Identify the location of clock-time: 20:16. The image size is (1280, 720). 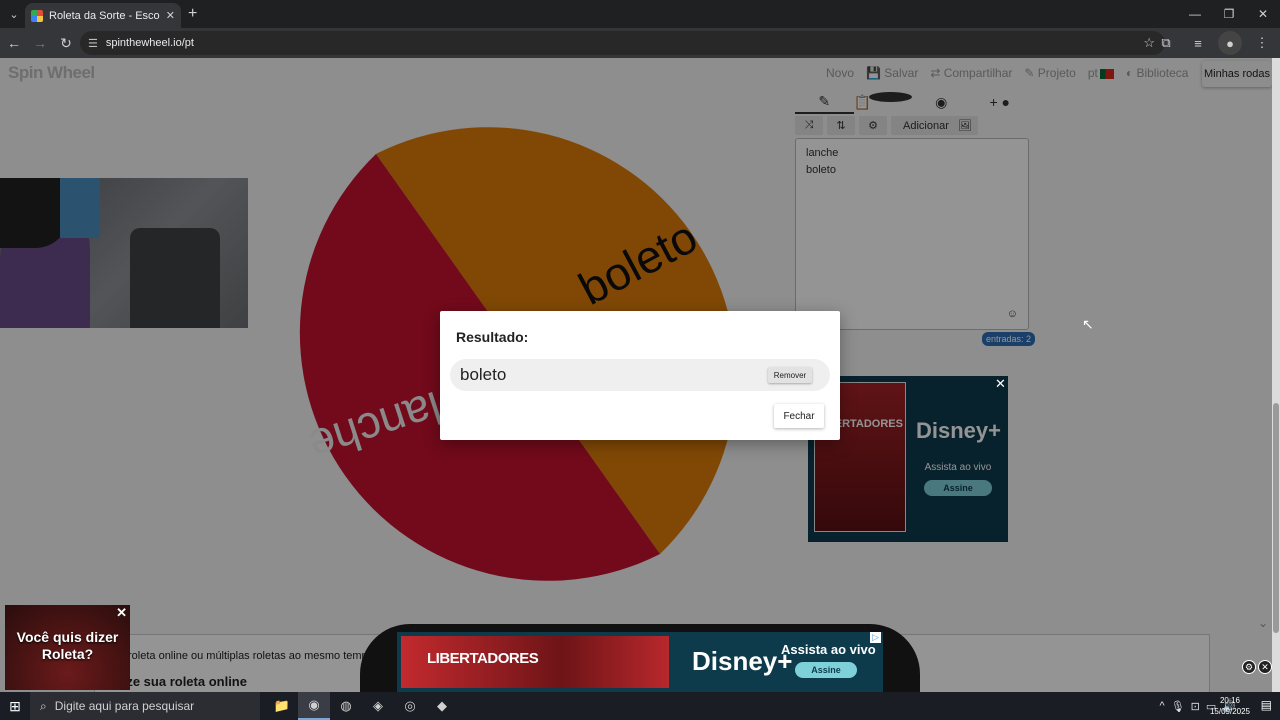
(1229, 700).